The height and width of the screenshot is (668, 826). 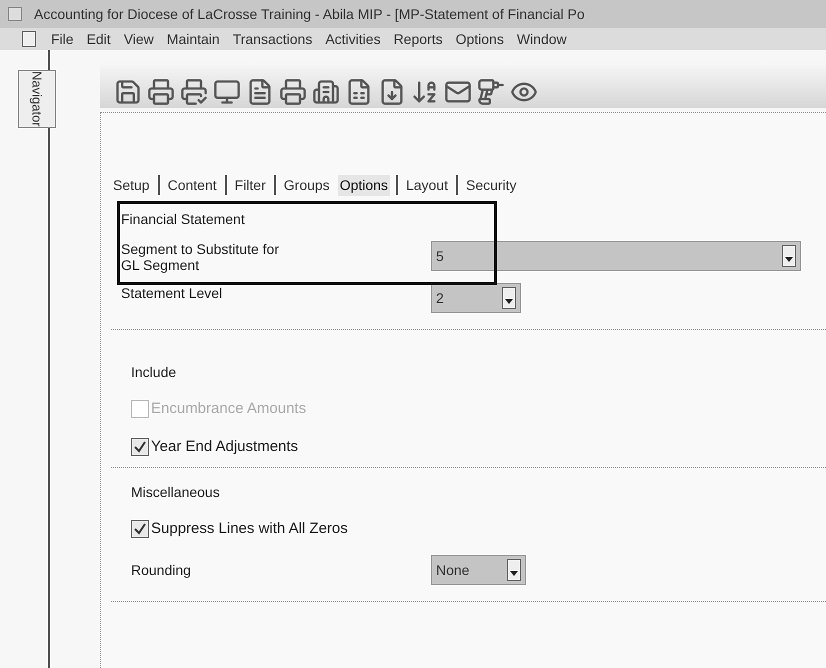 I want to click on drill-icon, so click(x=491, y=92).